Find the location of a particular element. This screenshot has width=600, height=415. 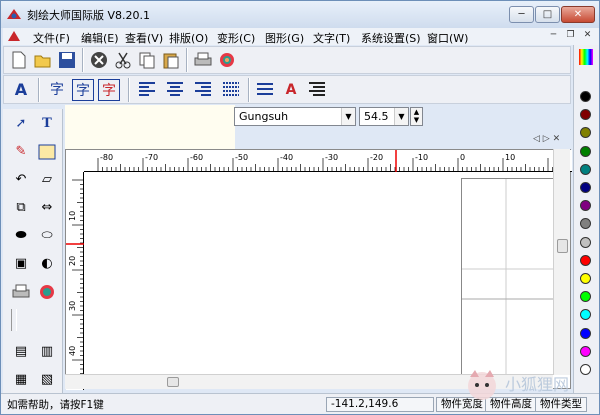

font-size-select: 54.5 ▼ is located at coordinates (384, 116).